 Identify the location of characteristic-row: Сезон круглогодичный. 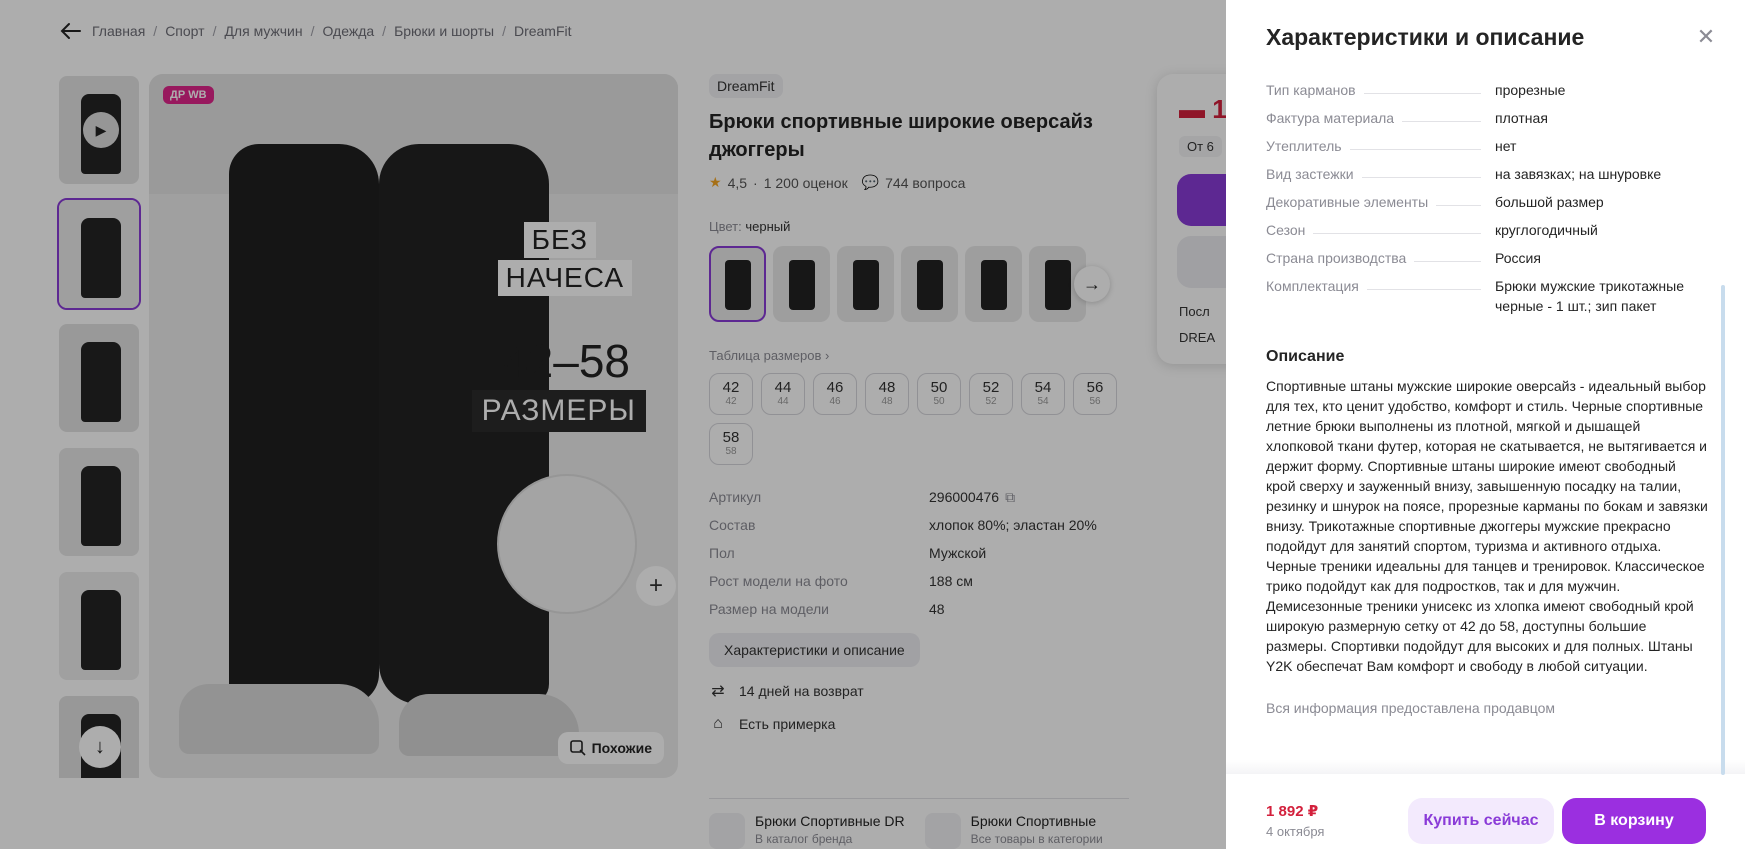
(1432, 230).